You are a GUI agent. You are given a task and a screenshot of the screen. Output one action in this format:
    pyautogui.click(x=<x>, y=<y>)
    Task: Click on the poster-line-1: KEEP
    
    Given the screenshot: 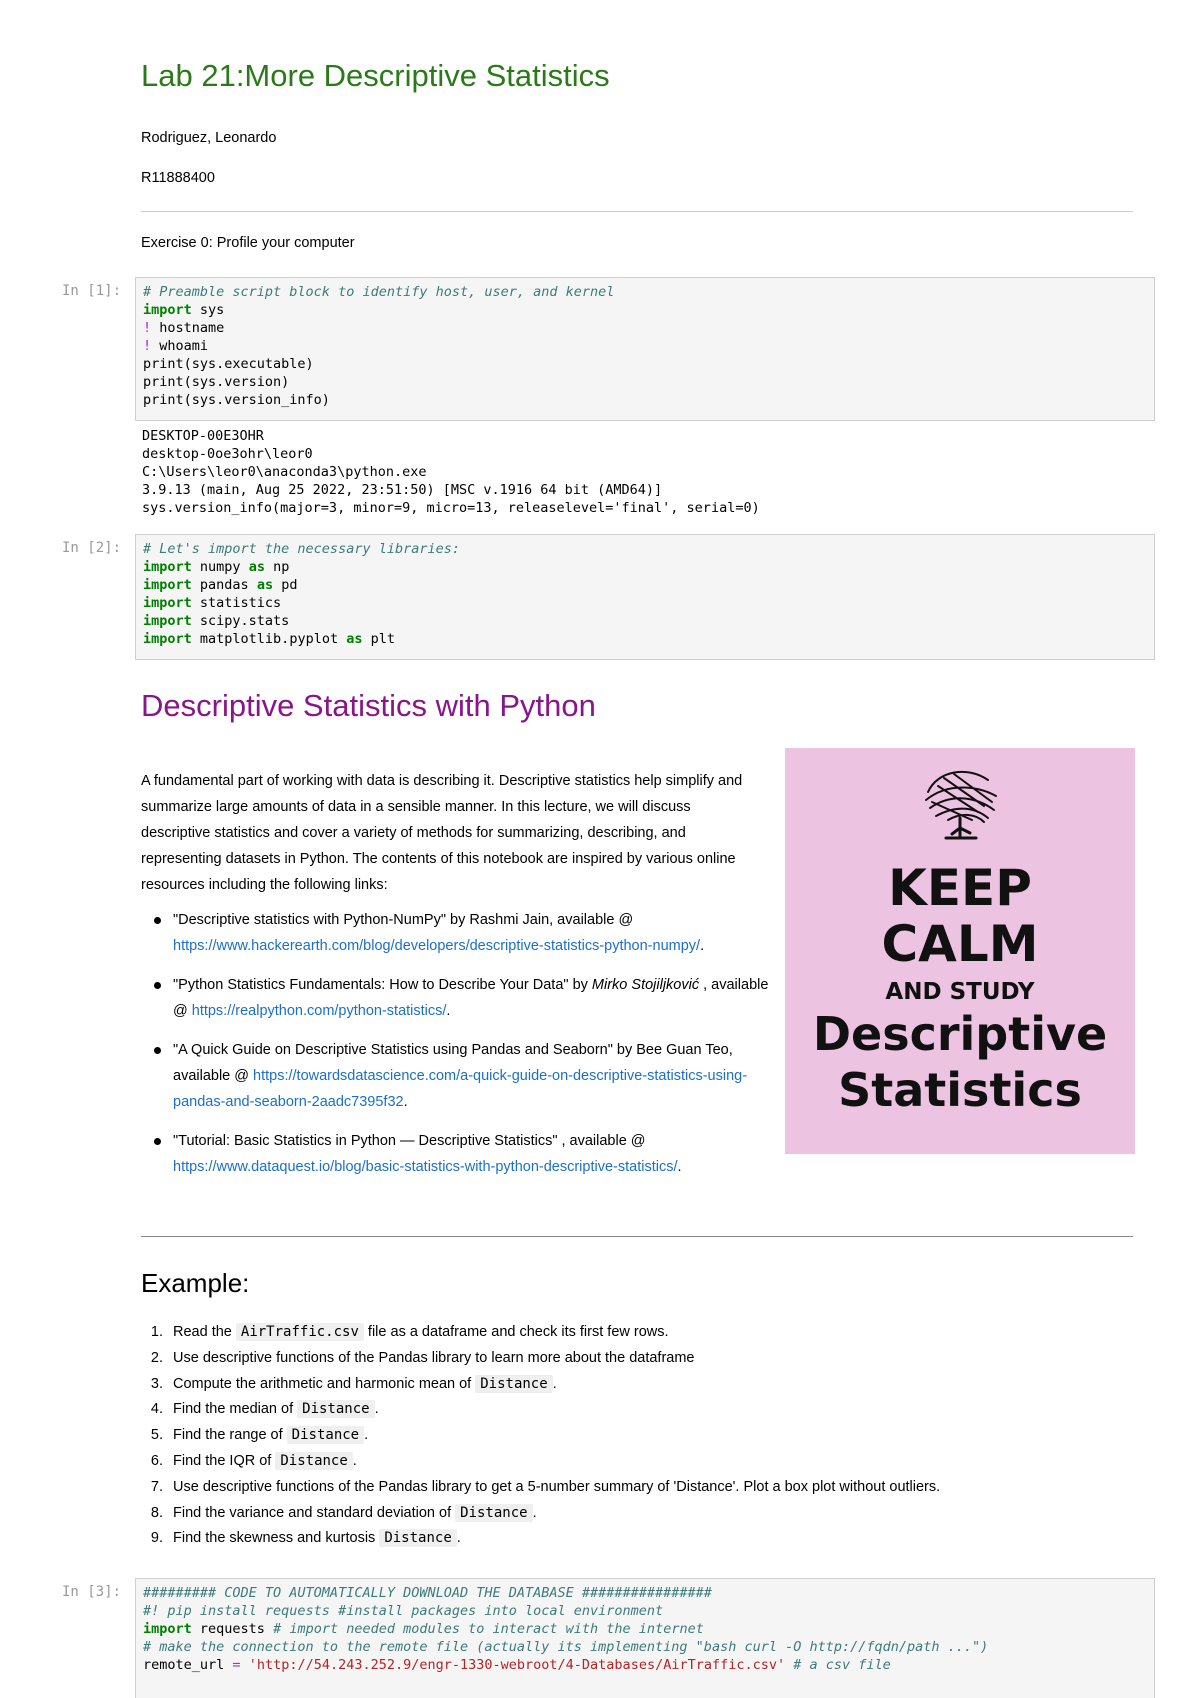 What is the action you would take?
    pyautogui.click(x=960, y=888)
    